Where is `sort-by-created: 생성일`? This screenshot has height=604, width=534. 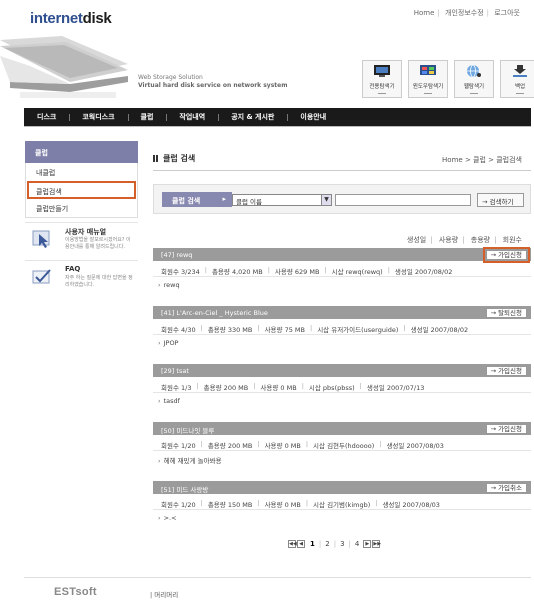 sort-by-created: 생성일 is located at coordinates (416, 240).